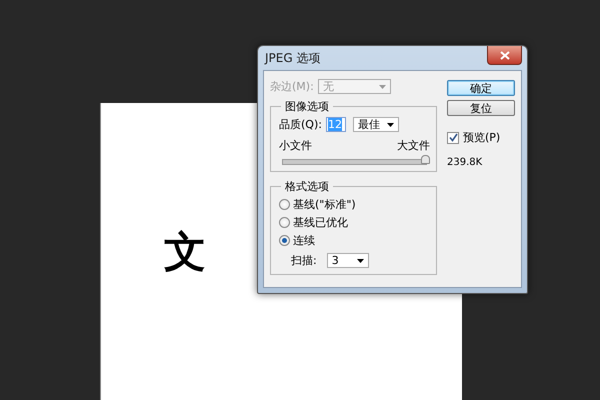  What do you see at coordinates (186, 252) in the screenshot?
I see `canvas-text: 文` at bounding box center [186, 252].